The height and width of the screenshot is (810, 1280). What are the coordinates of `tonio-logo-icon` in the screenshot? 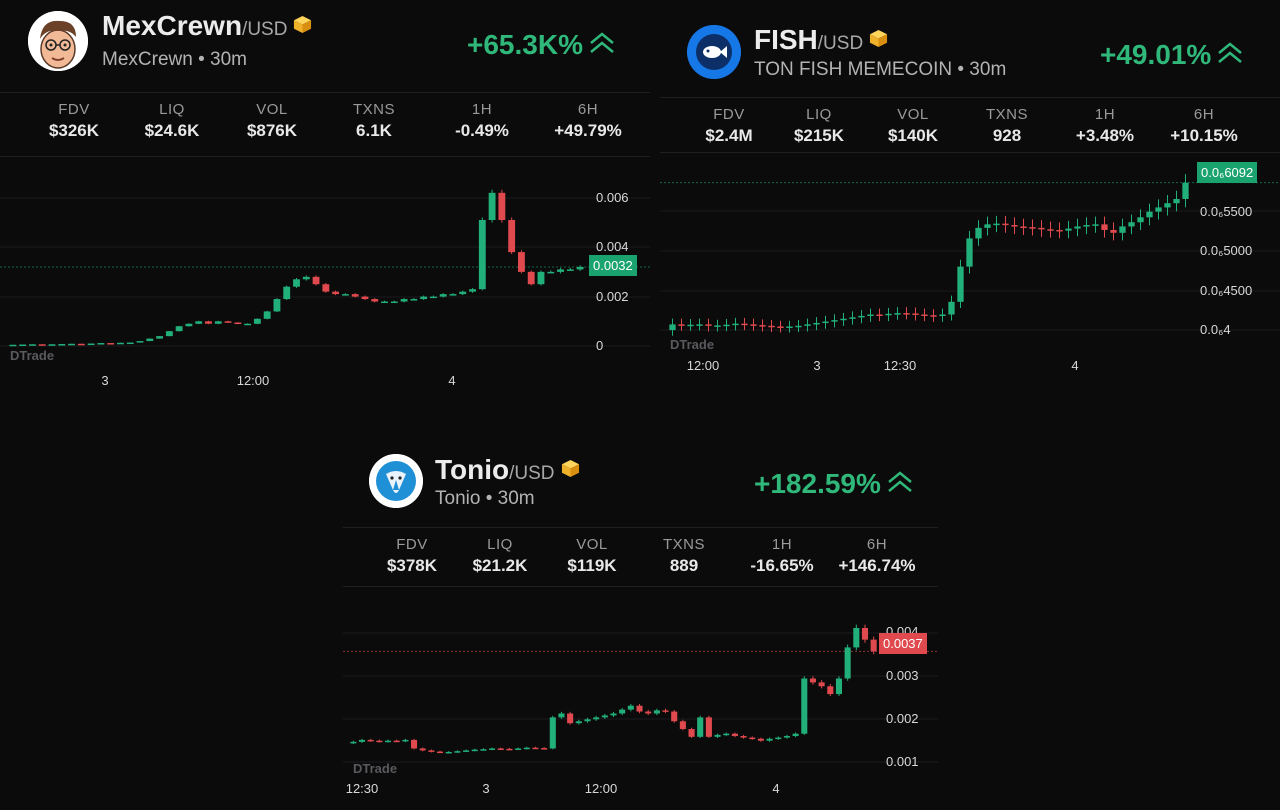 It's located at (396, 481).